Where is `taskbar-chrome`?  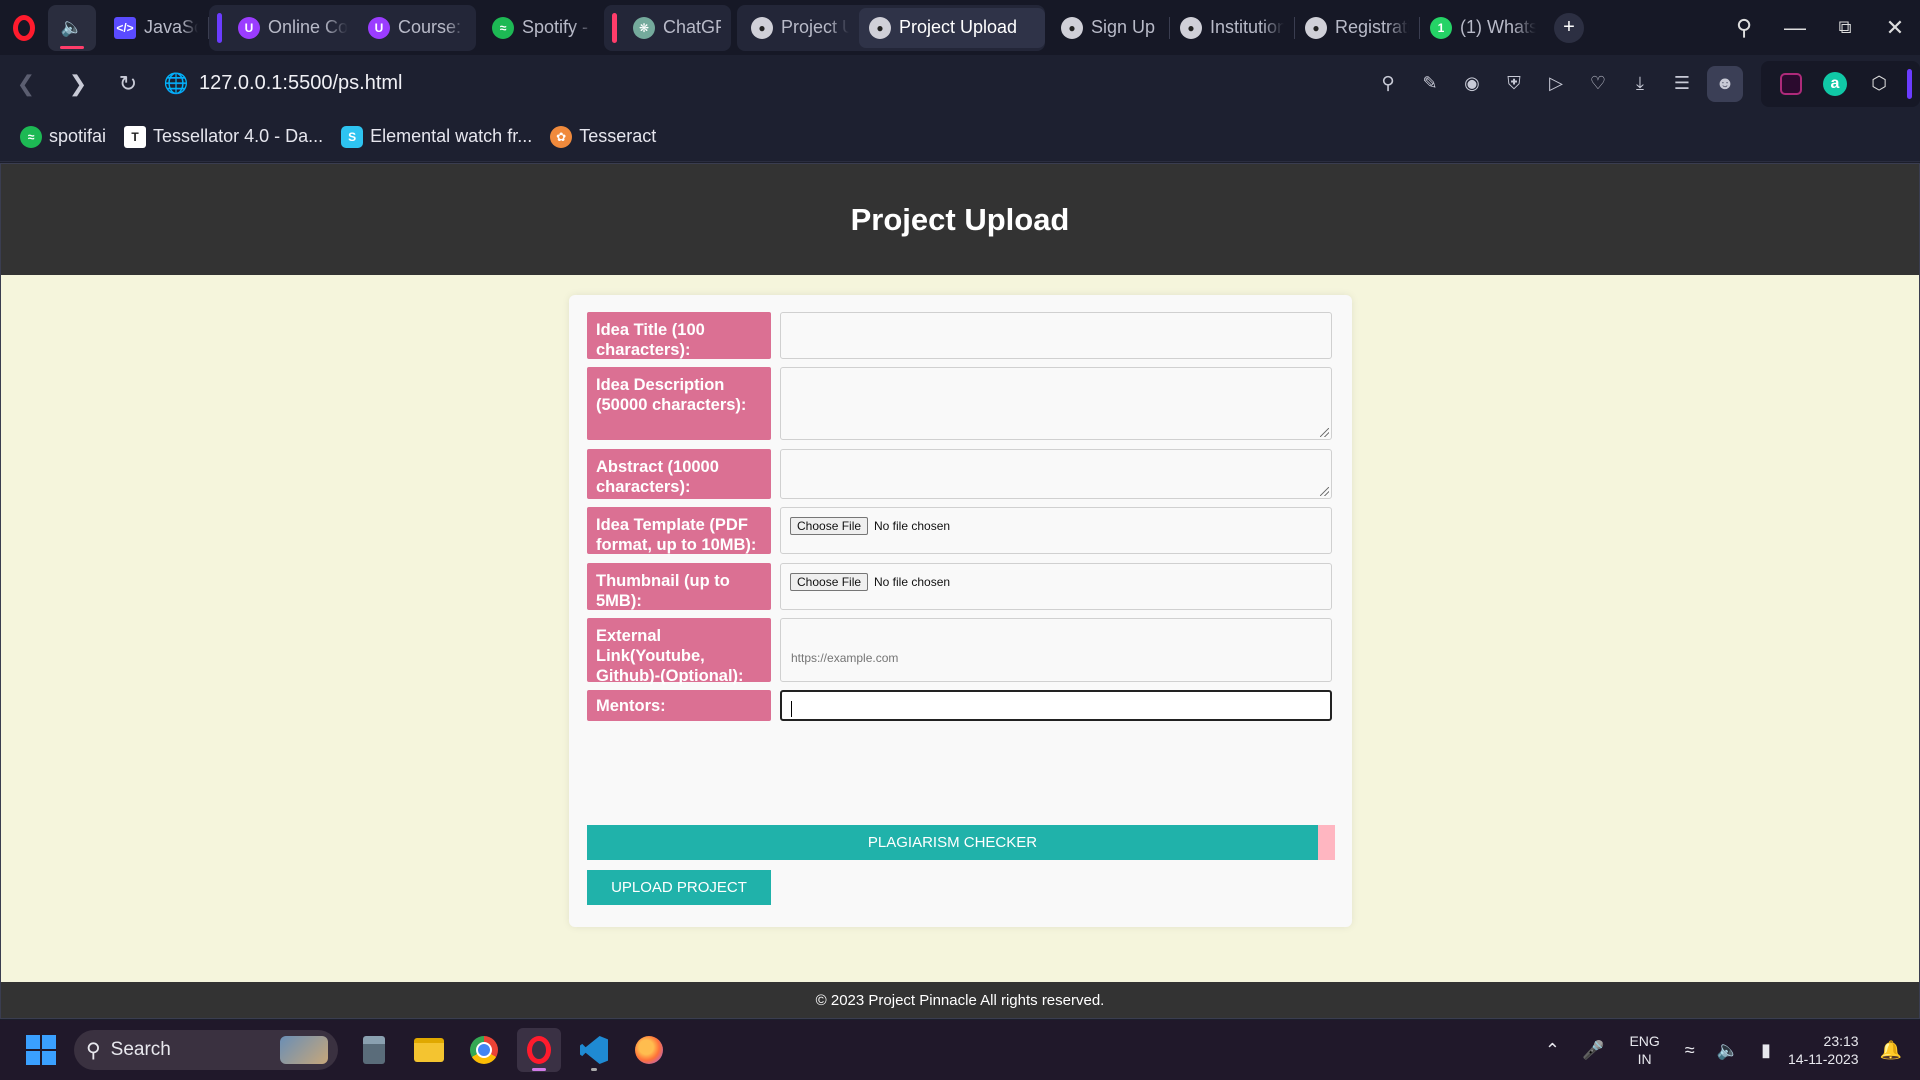
taskbar-chrome is located at coordinates (484, 1050).